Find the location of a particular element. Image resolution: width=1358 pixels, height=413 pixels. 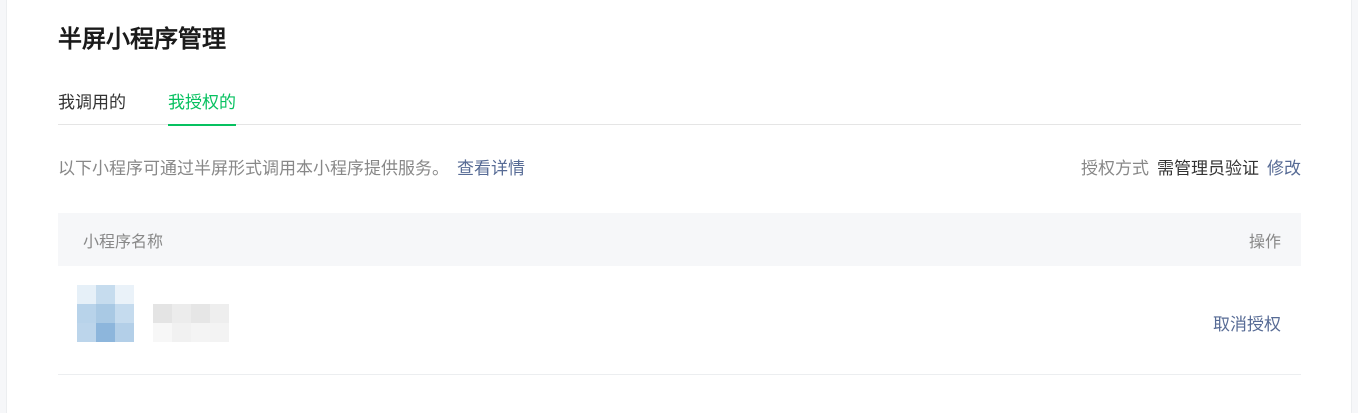

page-title: 半屏小程序管理 is located at coordinates (142, 39).